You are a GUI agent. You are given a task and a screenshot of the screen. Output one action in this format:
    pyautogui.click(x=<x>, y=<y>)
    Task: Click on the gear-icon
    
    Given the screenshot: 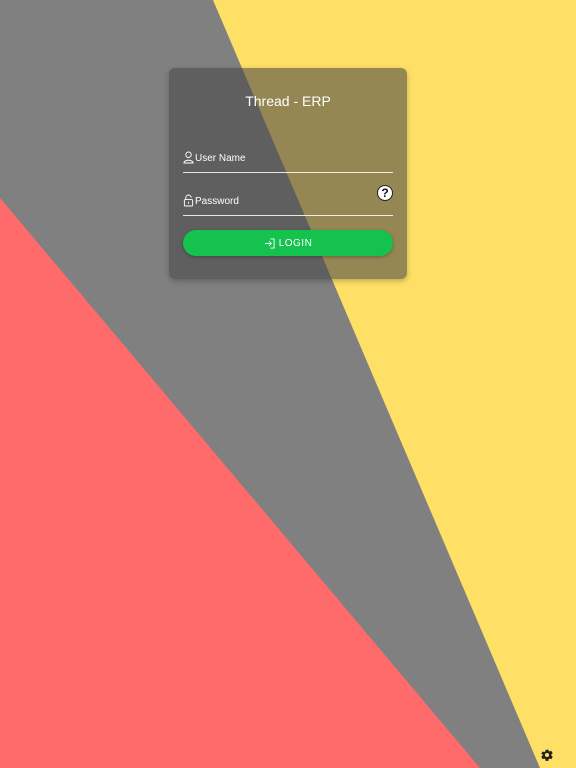 What is the action you would take?
    pyautogui.click(x=547, y=755)
    